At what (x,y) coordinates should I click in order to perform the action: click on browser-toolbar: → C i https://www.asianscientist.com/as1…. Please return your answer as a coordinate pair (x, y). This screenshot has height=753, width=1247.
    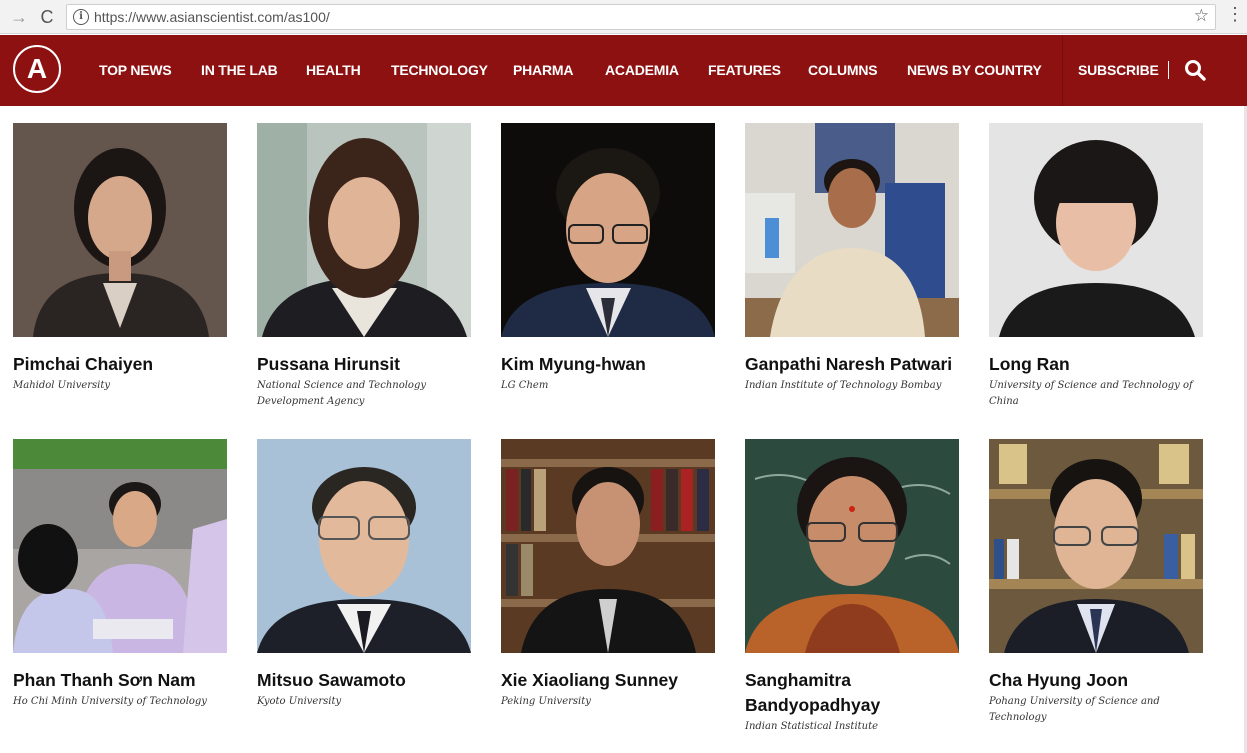
    Looking at the image, I should click on (623, 17).